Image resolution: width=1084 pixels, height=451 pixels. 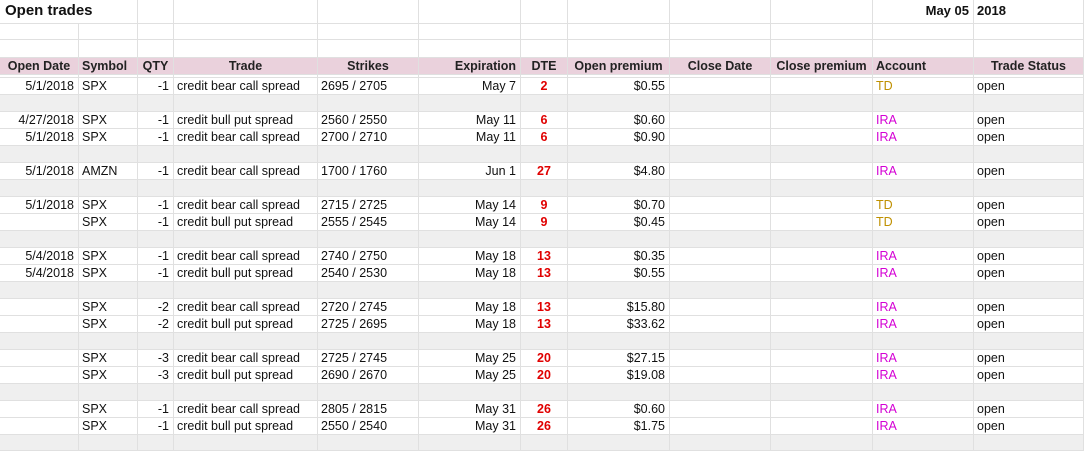 I want to click on cell-strikes: 2725 / 2745, so click(x=368, y=358).